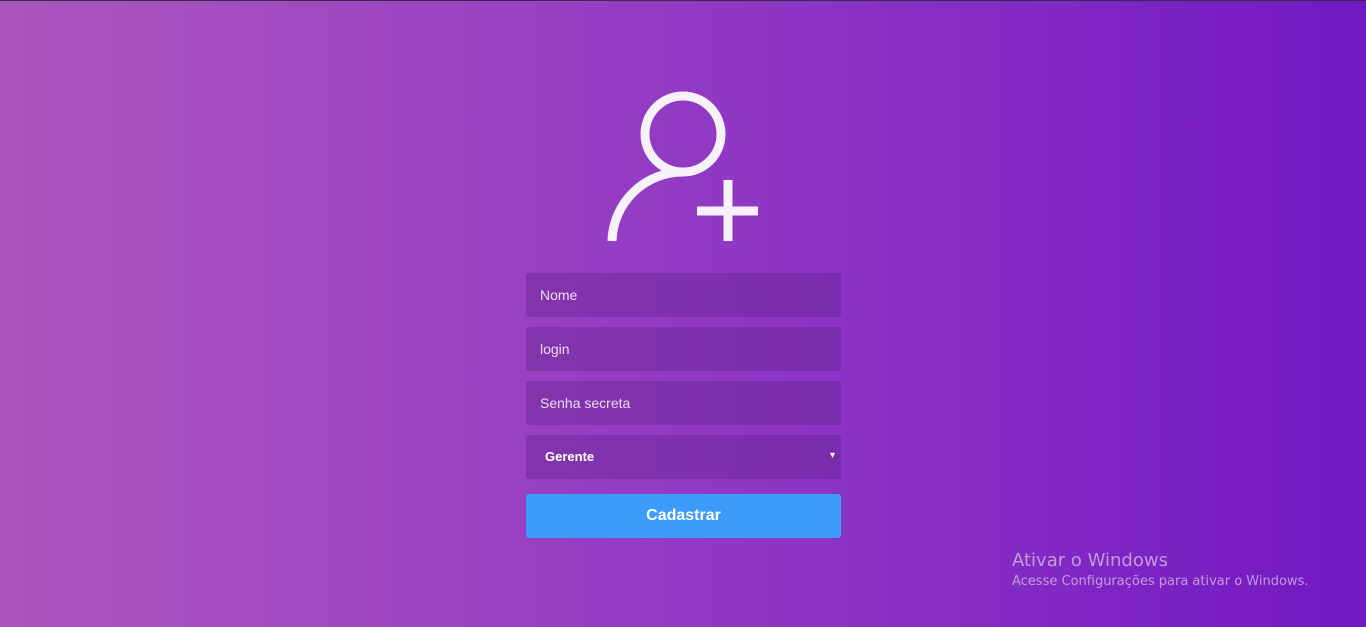  Describe the element at coordinates (832, 455) in the screenshot. I see `chevron-down-icon: ▾` at that location.